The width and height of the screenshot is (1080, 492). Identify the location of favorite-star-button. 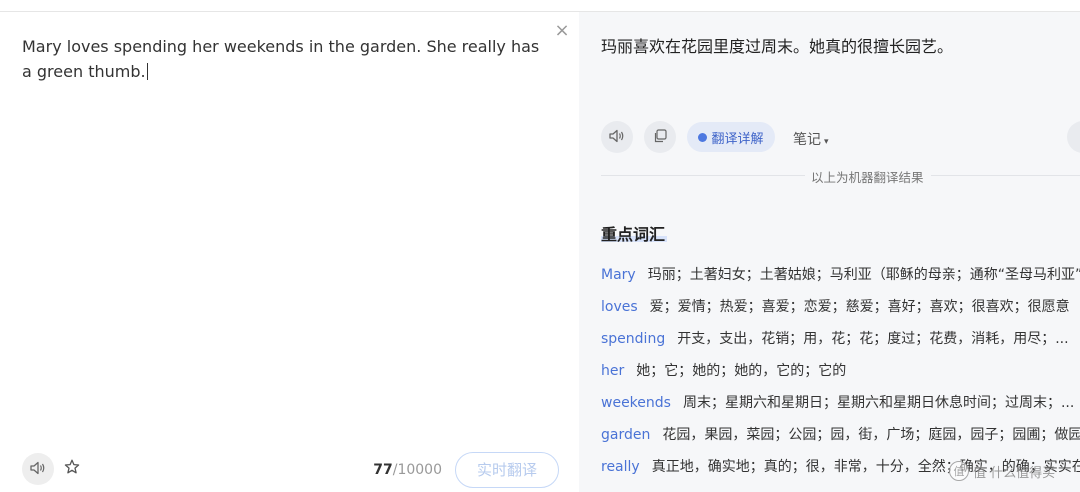
(72, 469).